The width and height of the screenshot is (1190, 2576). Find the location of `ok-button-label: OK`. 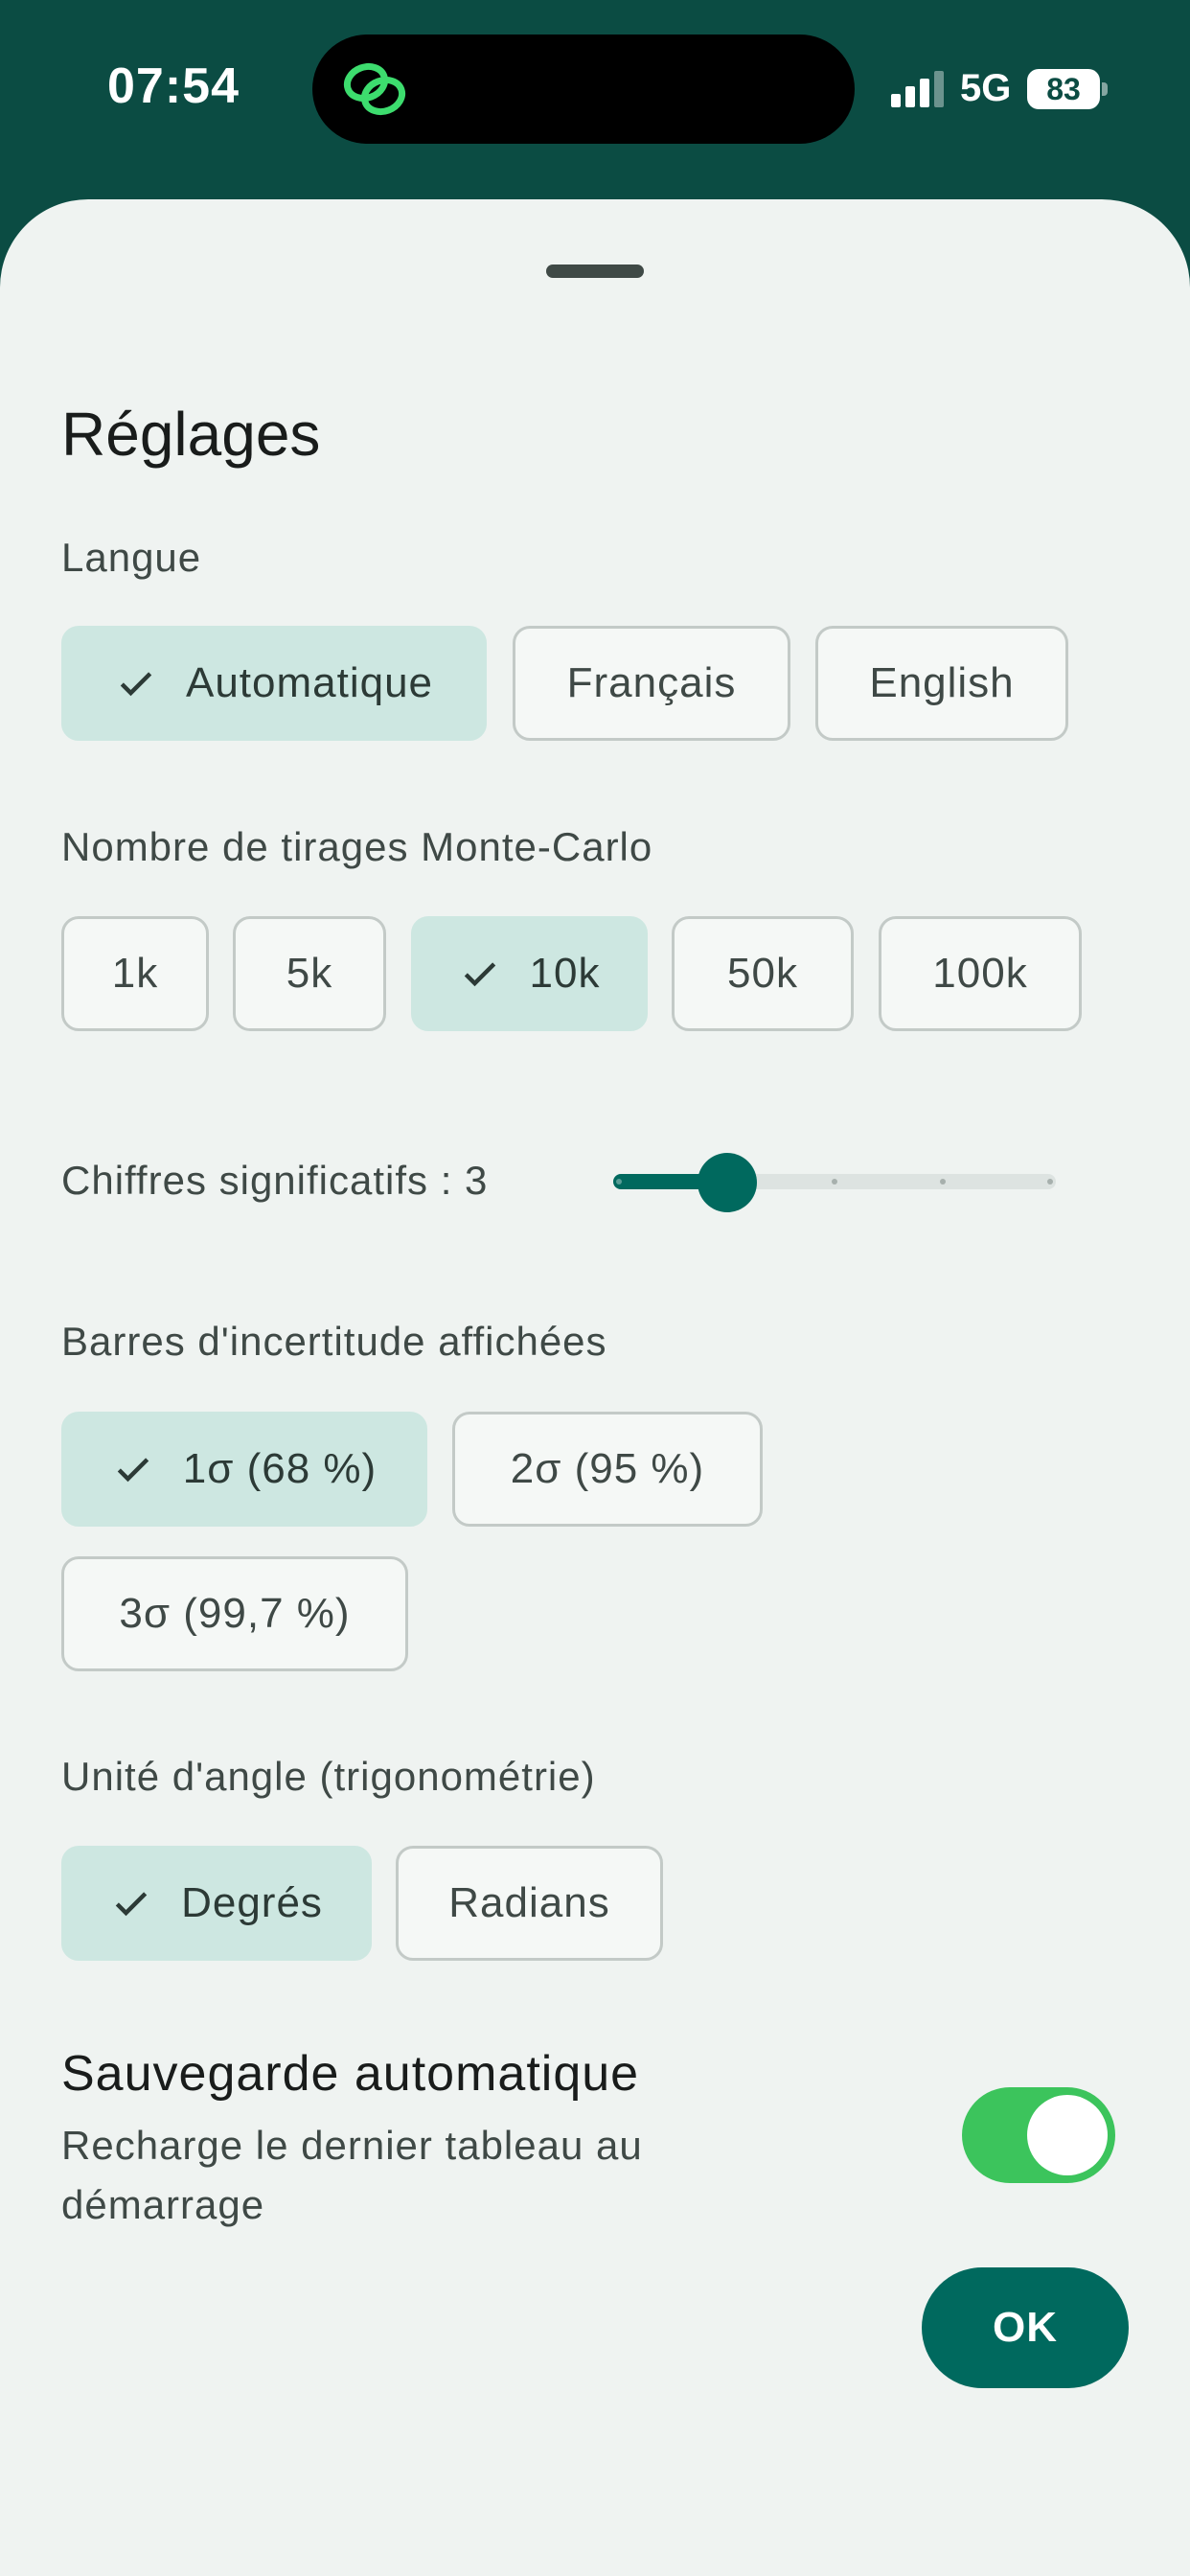

ok-button-label: OK is located at coordinates (1026, 2327).